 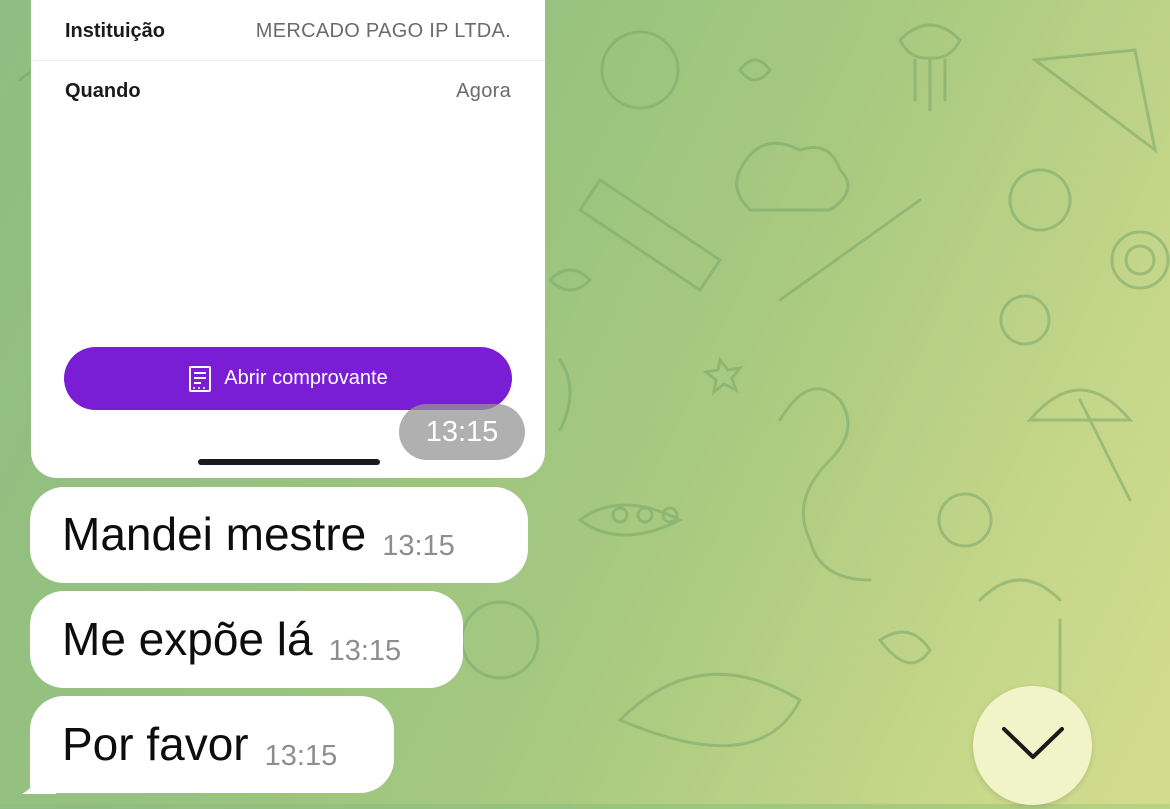 I want to click on open-receipt-label: Abrir comprovante, so click(x=306, y=378).